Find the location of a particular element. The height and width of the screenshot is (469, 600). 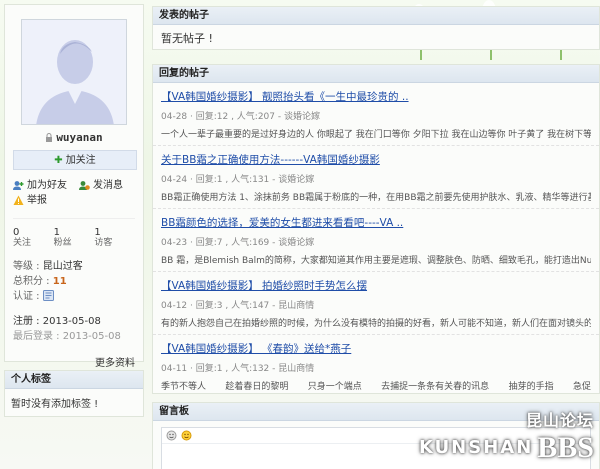

last-login-row: 最后登录 : 2013-05-08 is located at coordinates (74, 336).